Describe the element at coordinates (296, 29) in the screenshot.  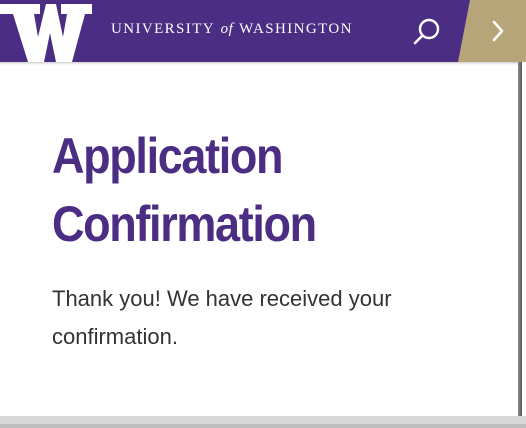
I see `wordmark-washington: WASHINGTON` at that location.